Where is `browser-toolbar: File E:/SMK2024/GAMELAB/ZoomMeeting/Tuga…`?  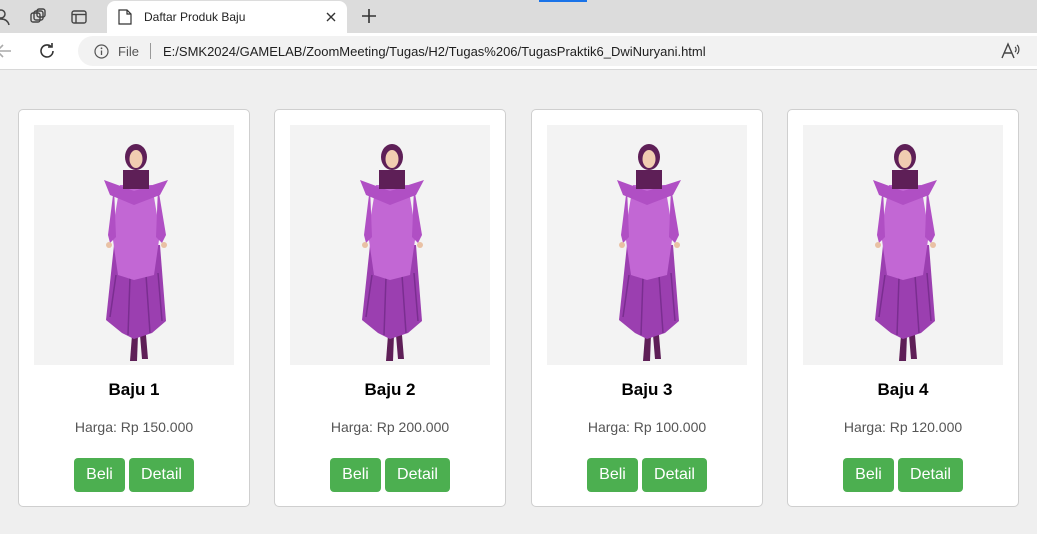
browser-toolbar: File E:/SMK2024/GAMELAB/ZoomMeeting/Tuga… is located at coordinates (518, 51).